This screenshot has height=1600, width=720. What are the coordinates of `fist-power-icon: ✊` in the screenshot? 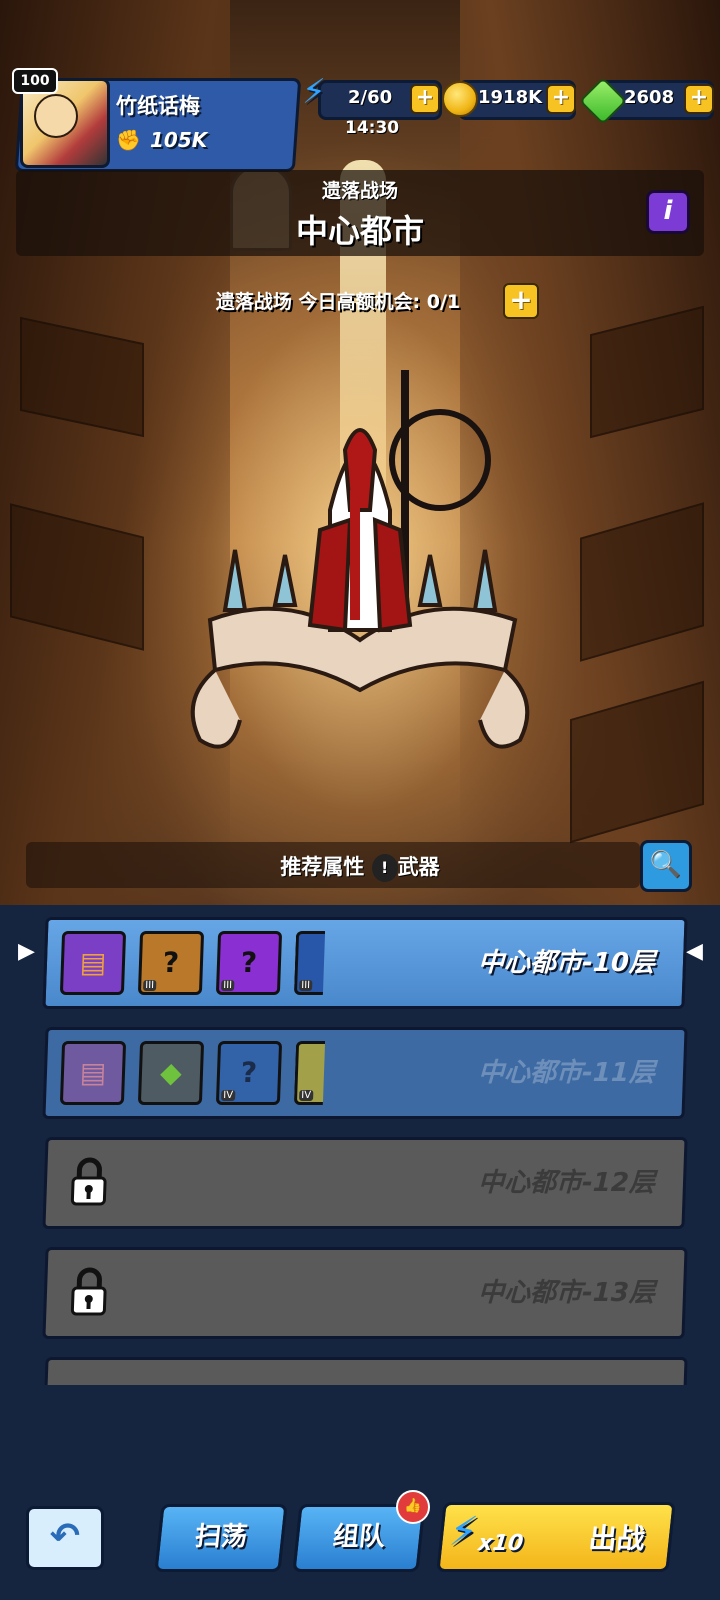 It's located at (128, 140).